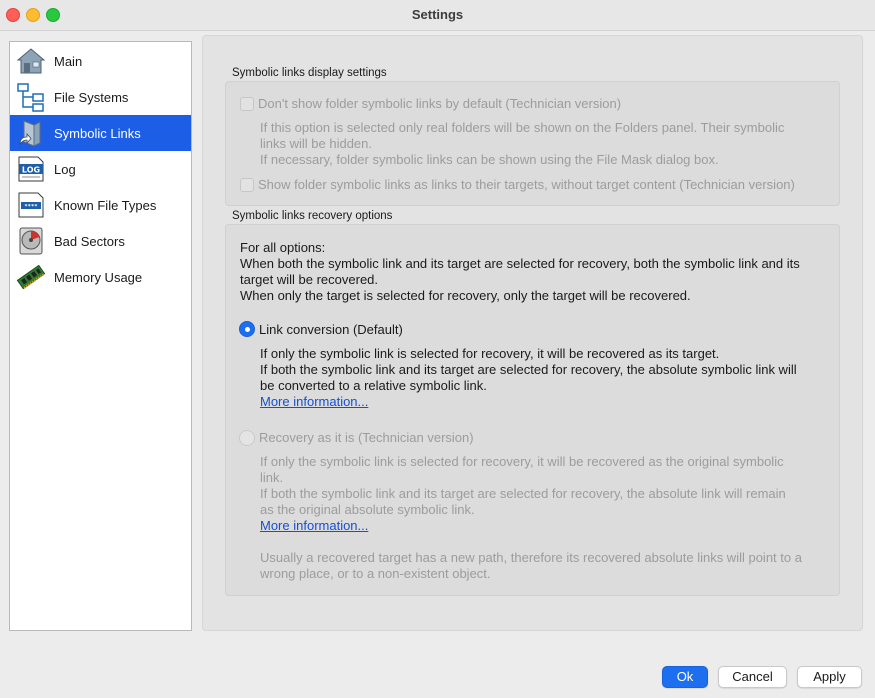 The image size is (875, 698). Describe the element at coordinates (316, 143) in the screenshot. I see `hide-folder-symlinks-description: links will be hidden.` at that location.